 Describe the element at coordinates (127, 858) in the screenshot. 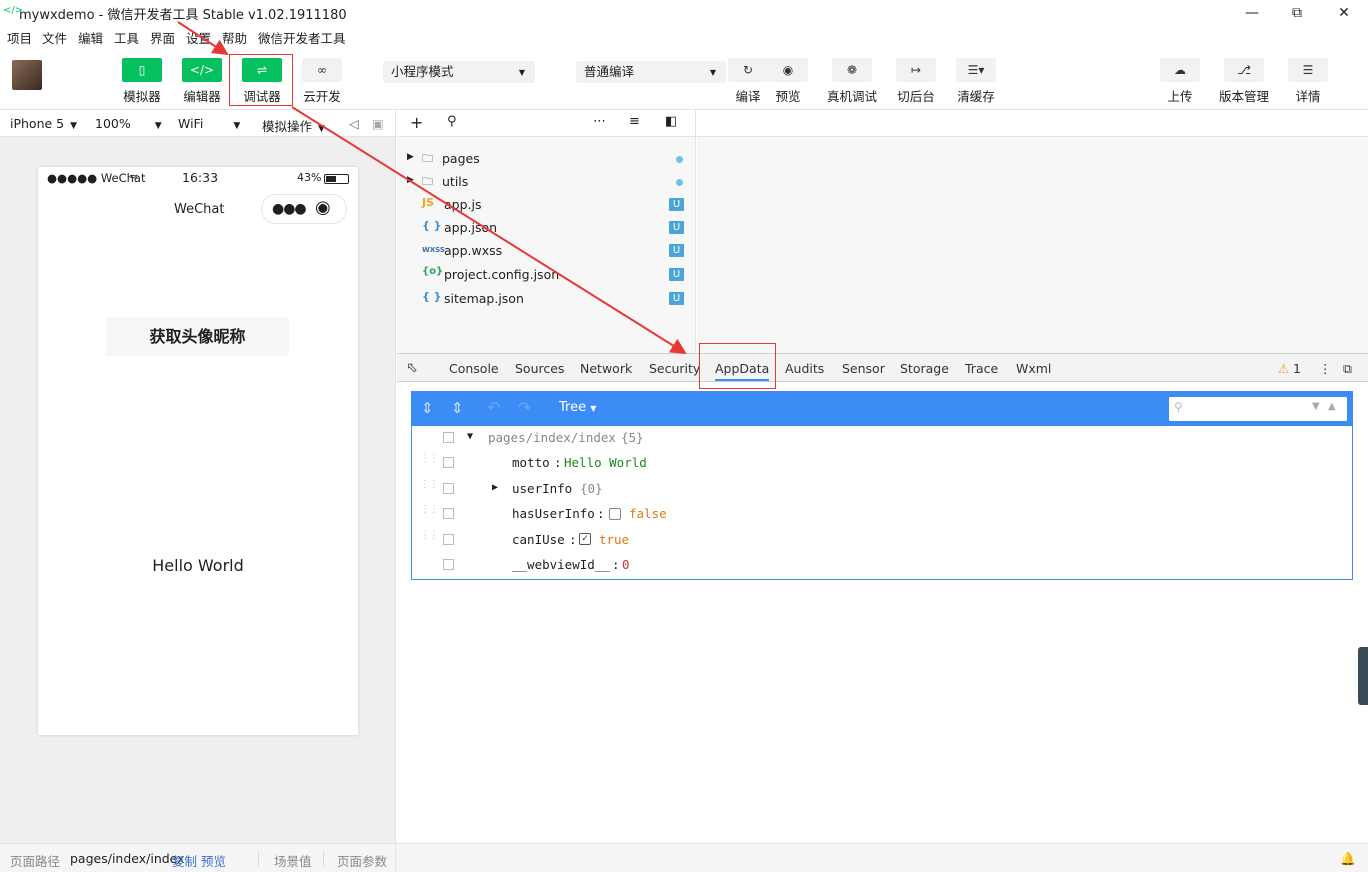

I see `page-path-value: pages/index/index` at that location.